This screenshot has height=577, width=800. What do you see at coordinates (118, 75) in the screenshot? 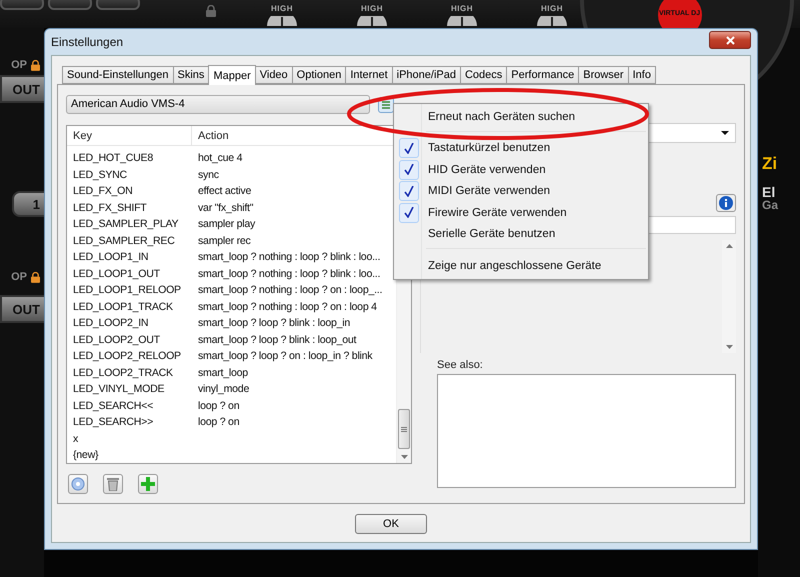
I see `tab: Sound-Einstellungen` at bounding box center [118, 75].